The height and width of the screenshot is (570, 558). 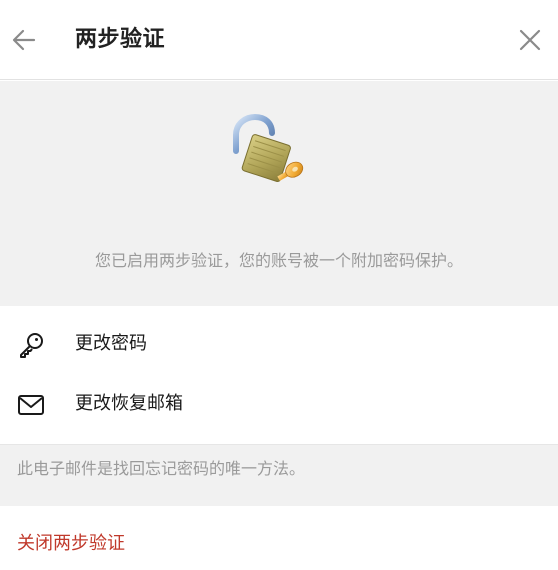 I want to click on close-icon, so click(x=530, y=40).